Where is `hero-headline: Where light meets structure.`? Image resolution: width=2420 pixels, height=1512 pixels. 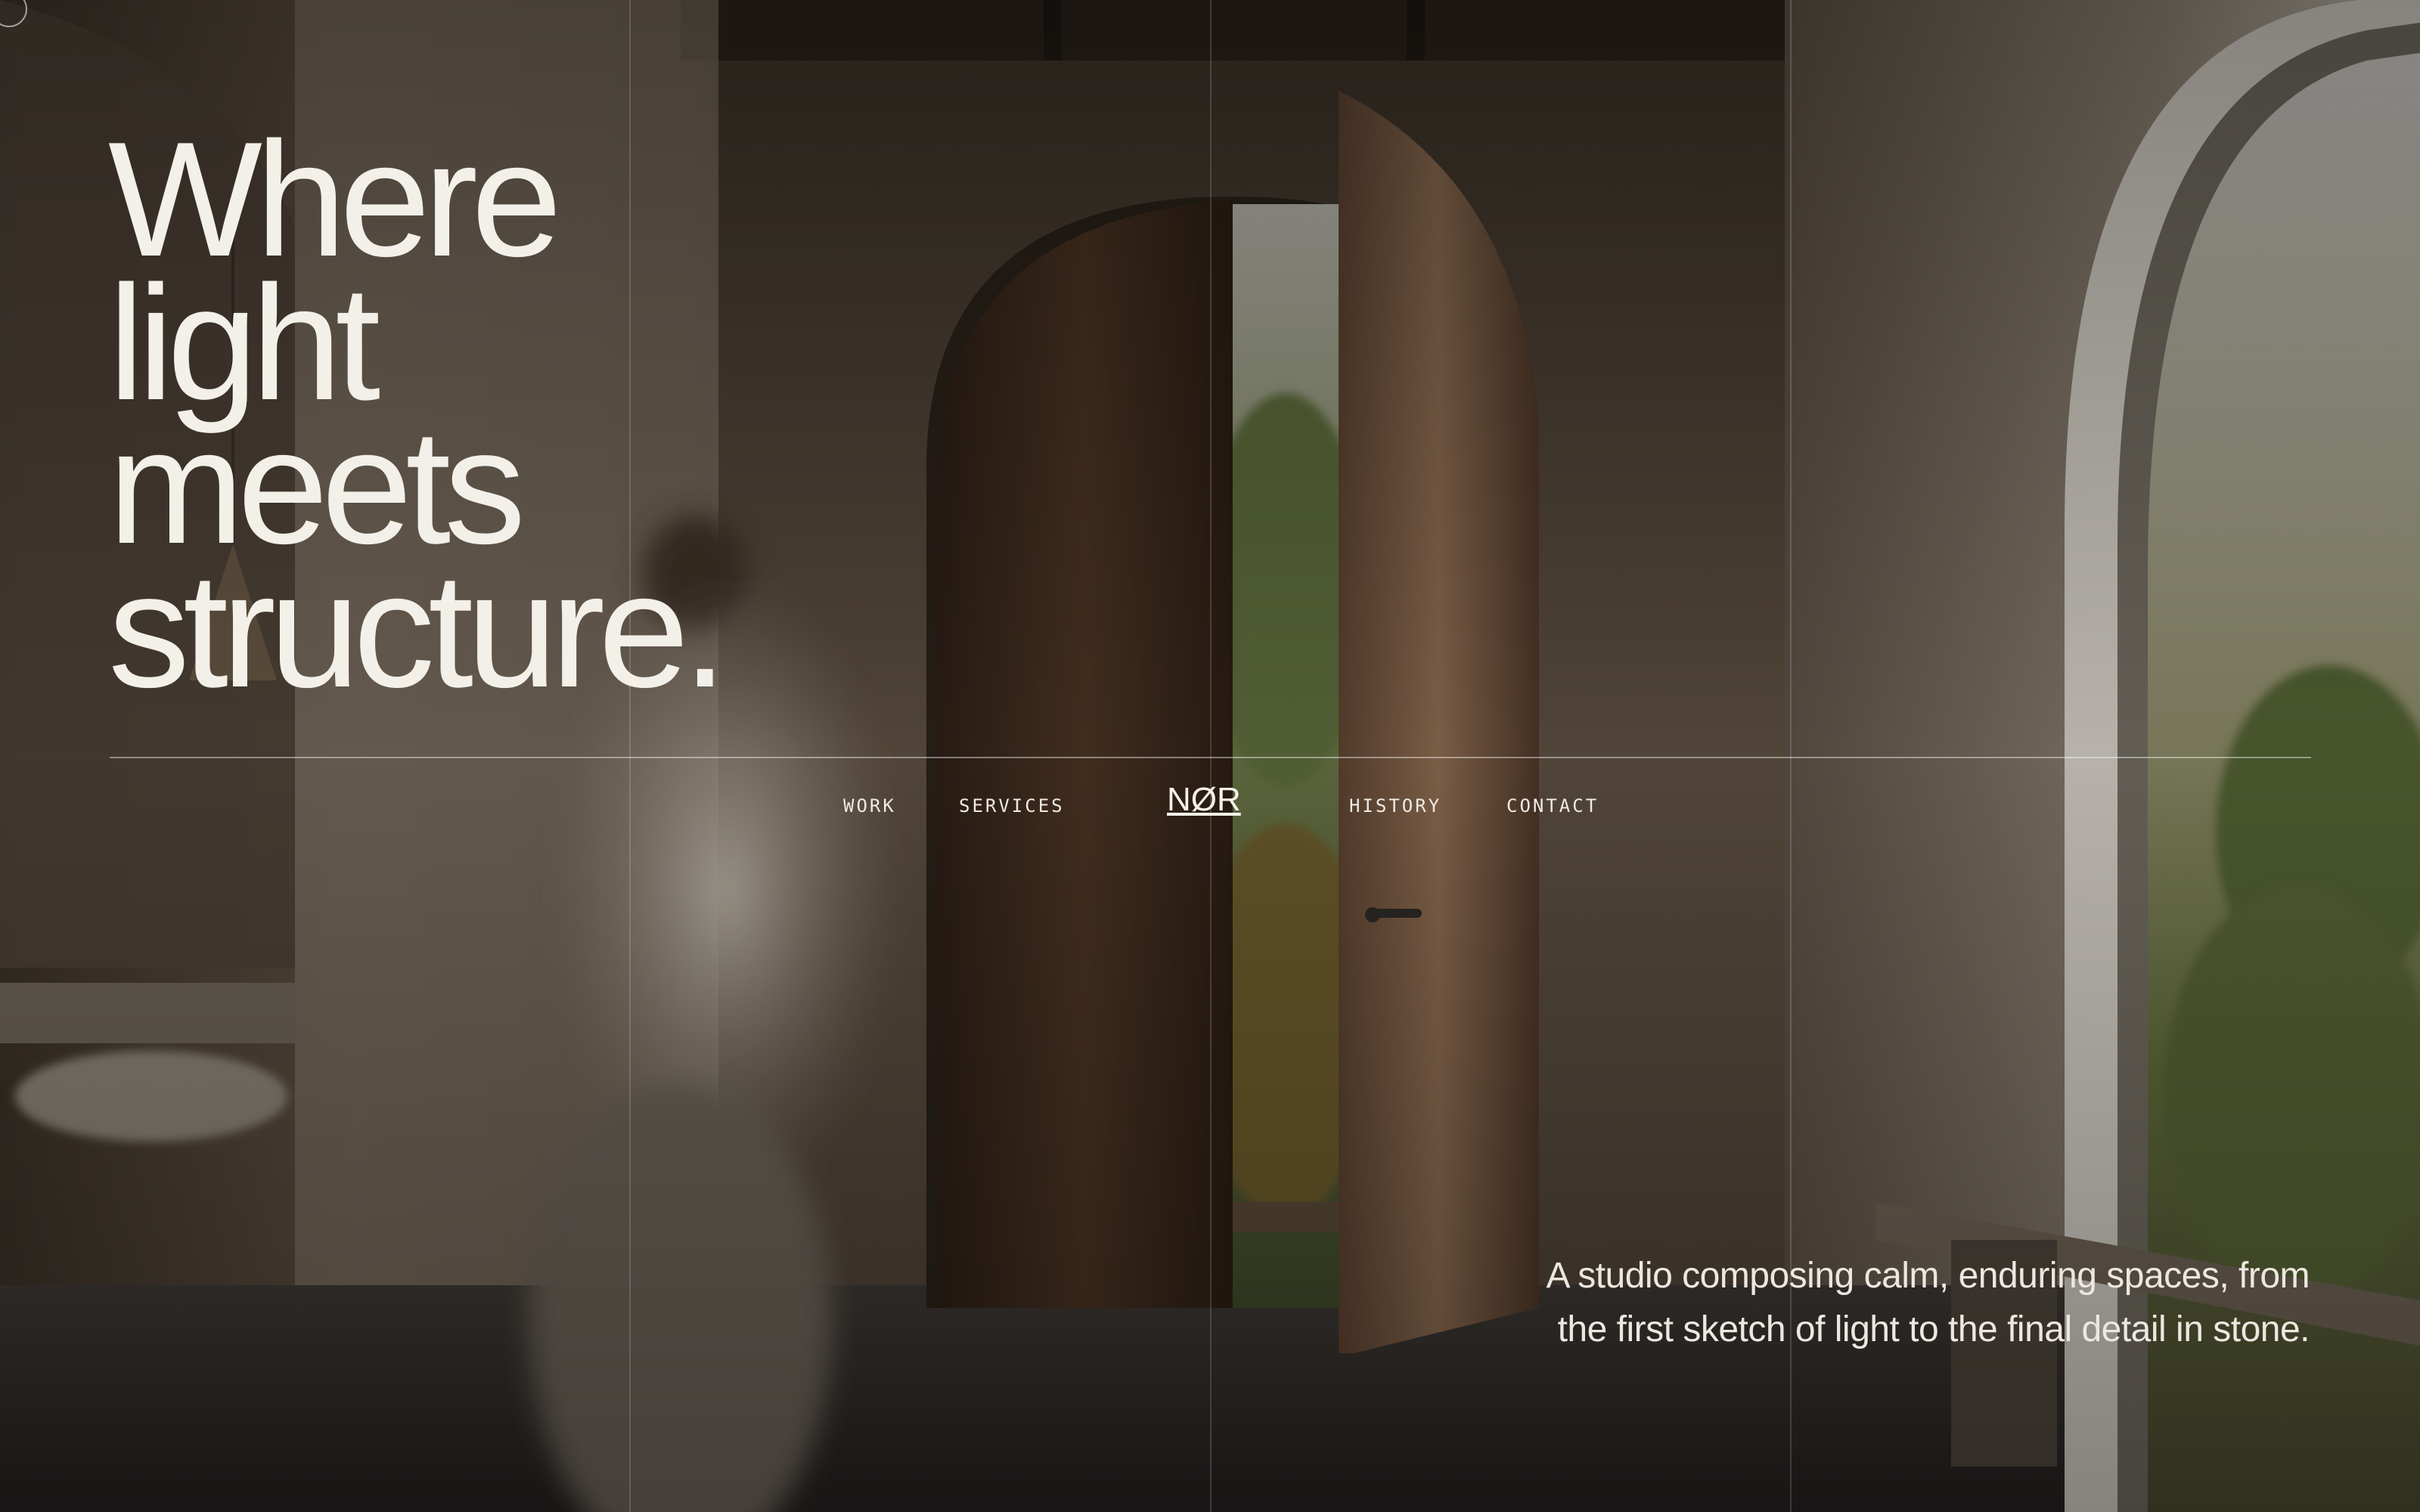 hero-headline: Where light meets structure. is located at coordinates (418, 414).